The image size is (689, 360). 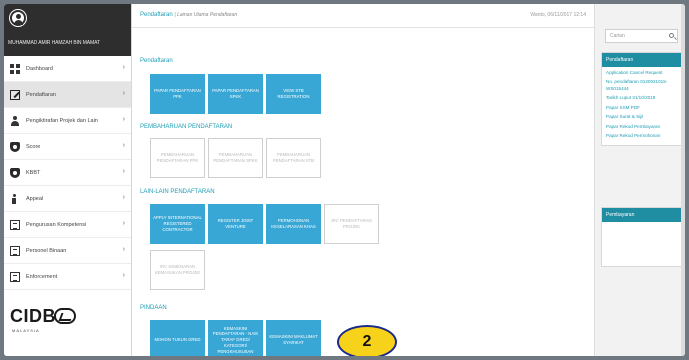 I want to click on sidebar-item-label: Score, so click(x=33, y=146).